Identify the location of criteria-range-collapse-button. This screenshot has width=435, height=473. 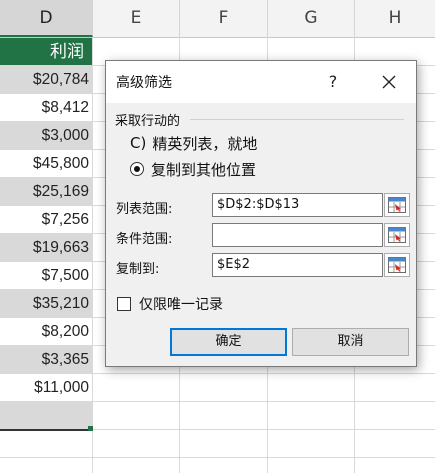
(397, 235).